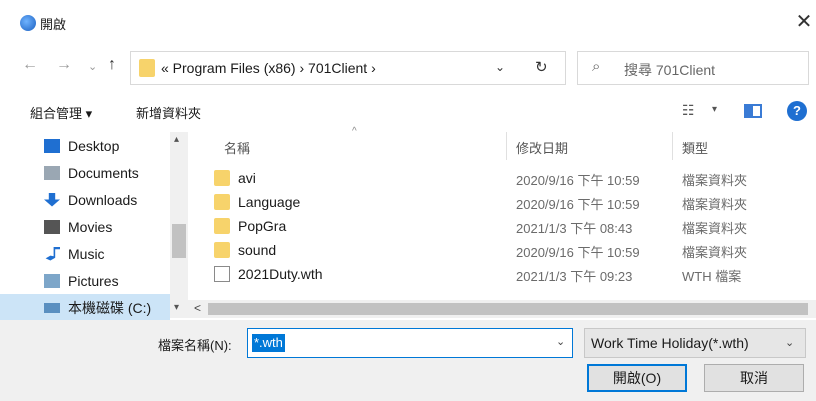  I want to click on file-icon, so click(222, 274).